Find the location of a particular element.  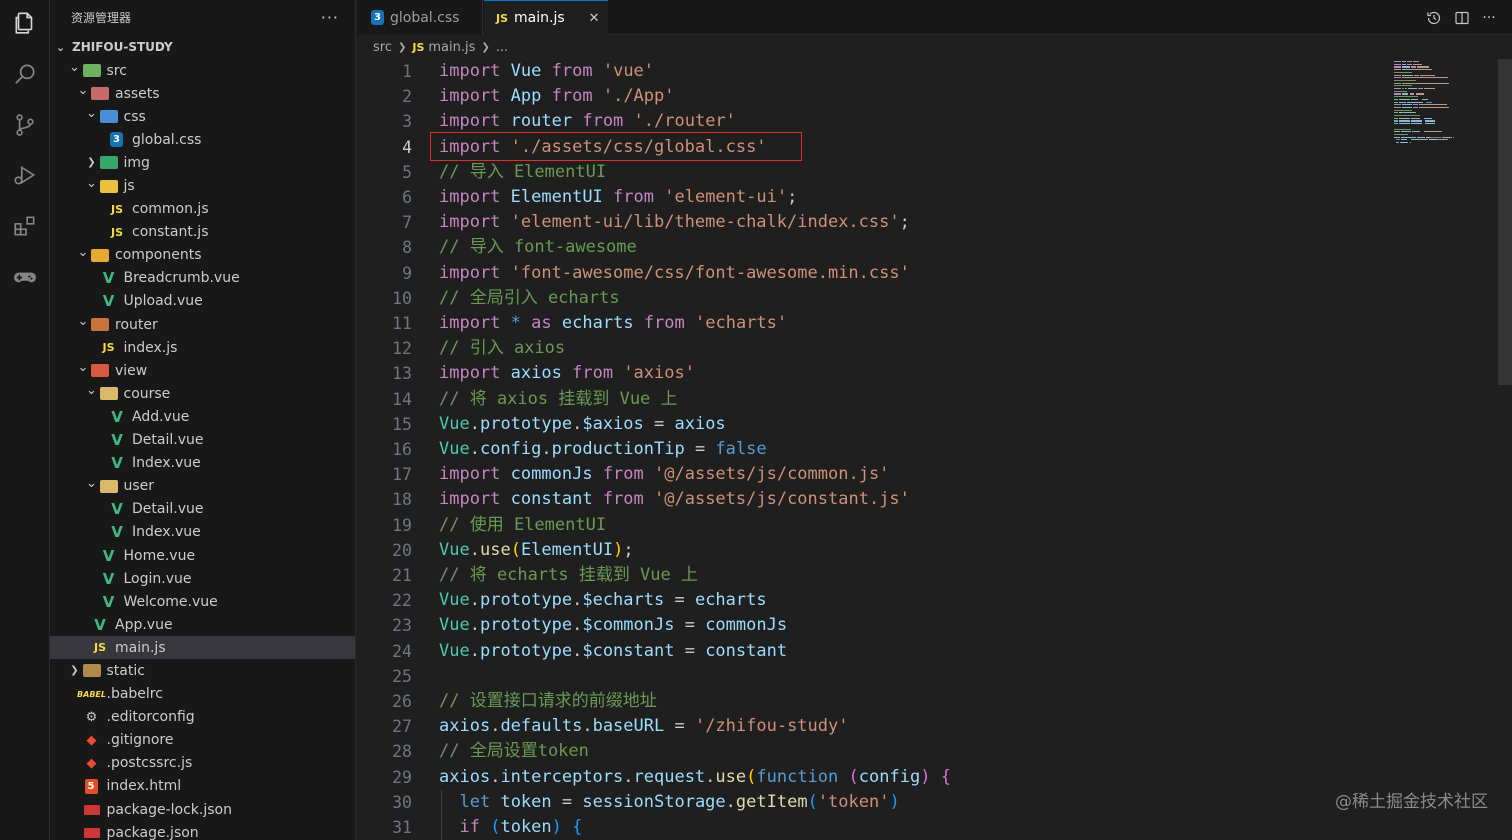

tree-item: package.json is located at coordinates (202, 830).